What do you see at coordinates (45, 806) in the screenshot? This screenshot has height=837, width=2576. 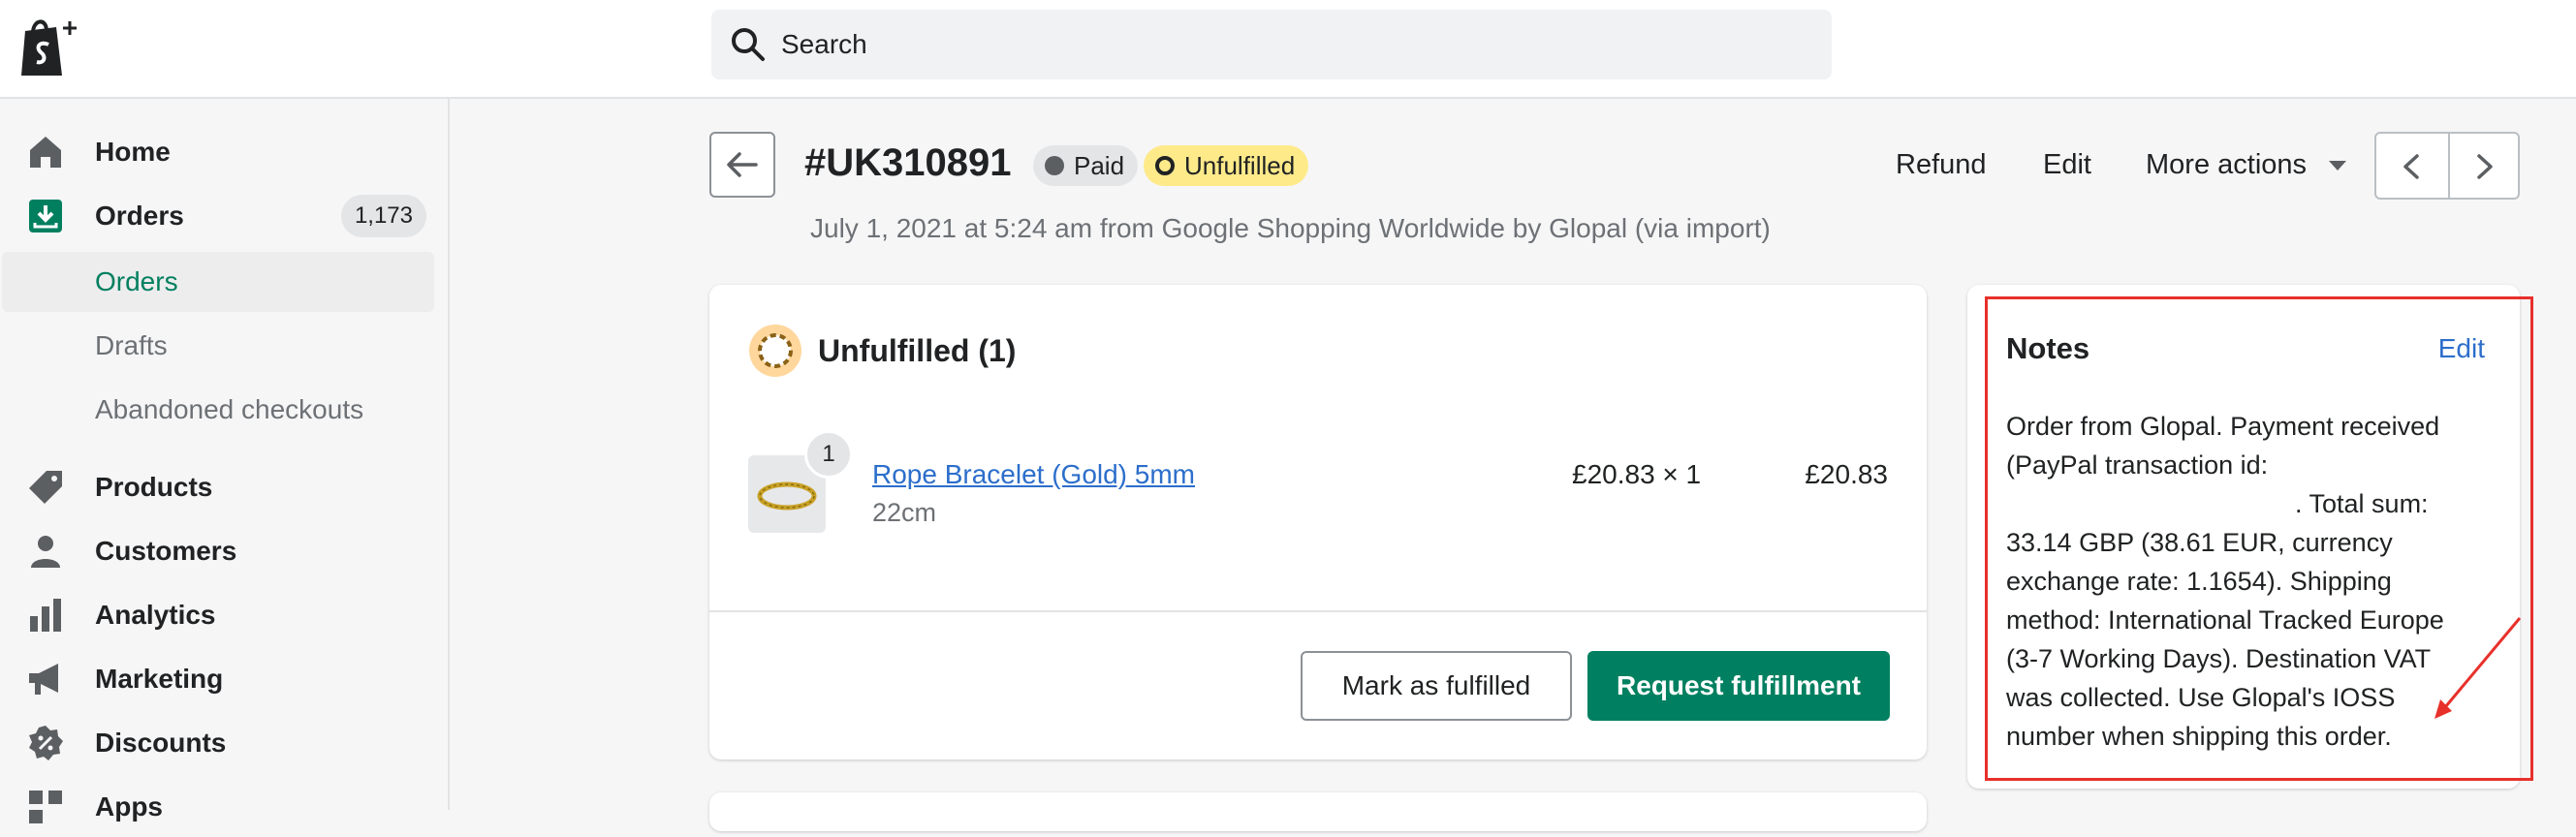 I see `apps-icon` at bounding box center [45, 806].